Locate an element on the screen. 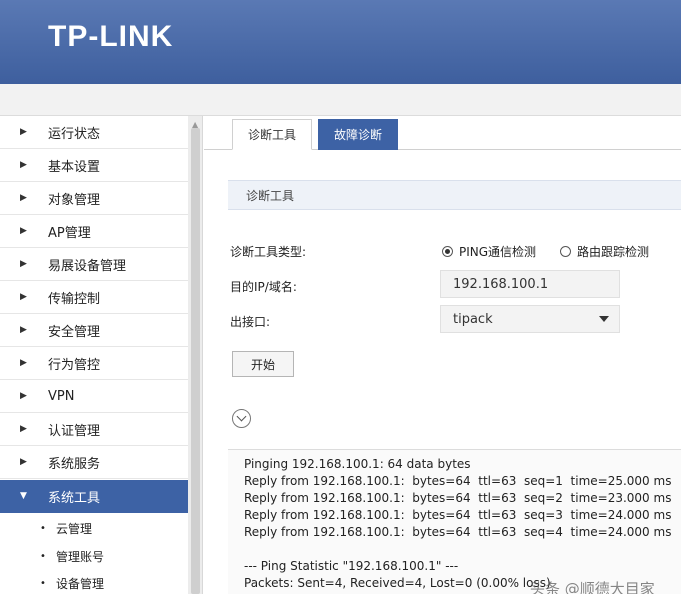 The image size is (681, 594). sidebar-item-security: ▶ 安全管理 is located at coordinates (94, 330).